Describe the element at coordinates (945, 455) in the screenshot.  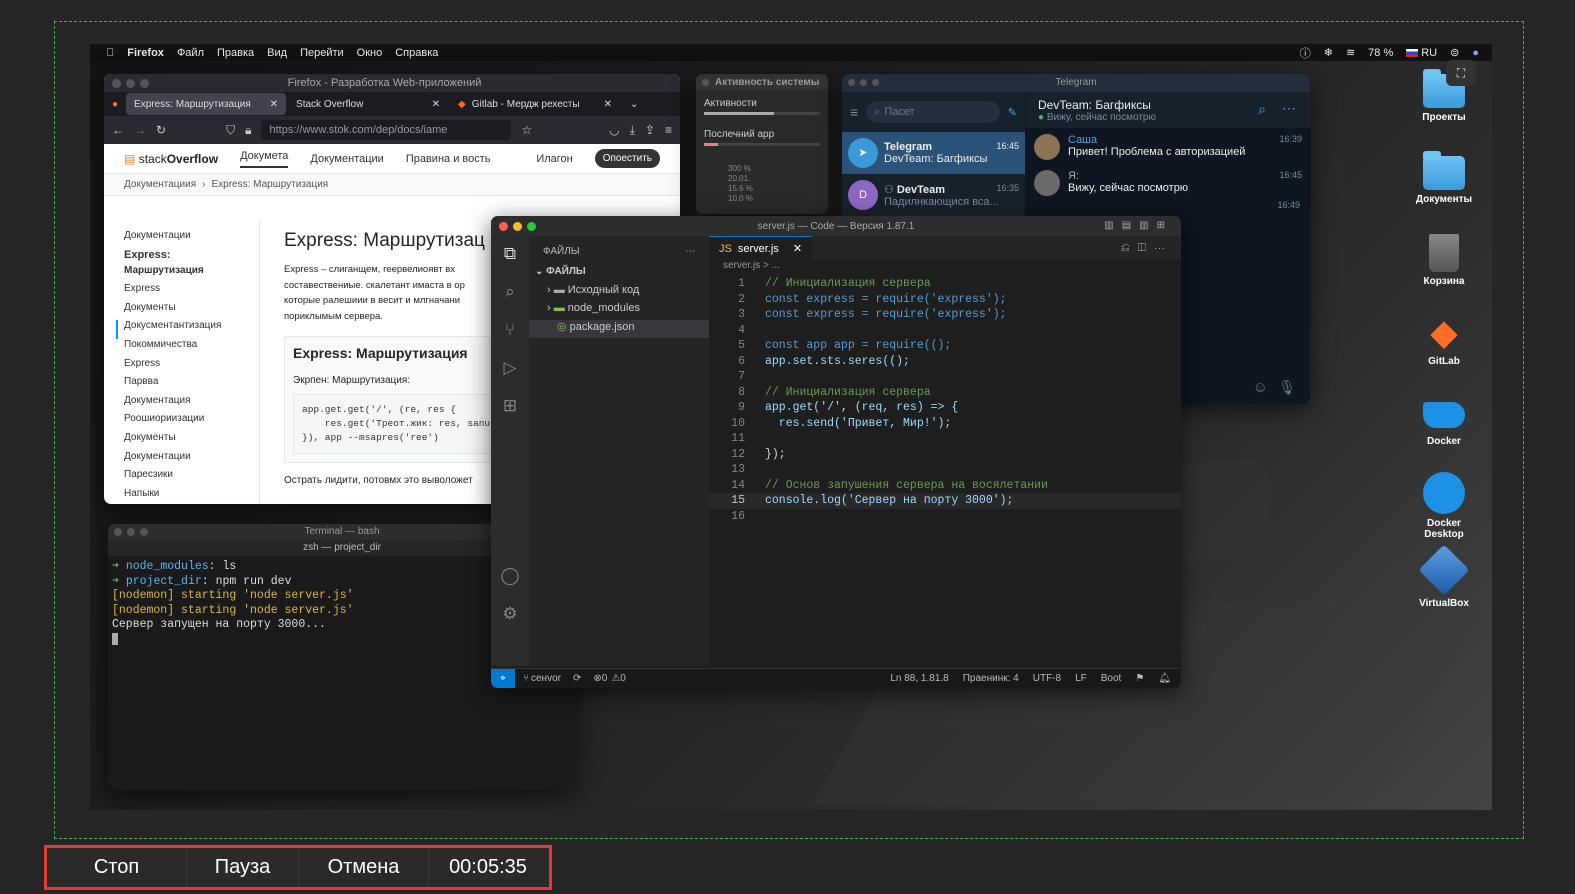
I see `code-line: 12});` at that location.